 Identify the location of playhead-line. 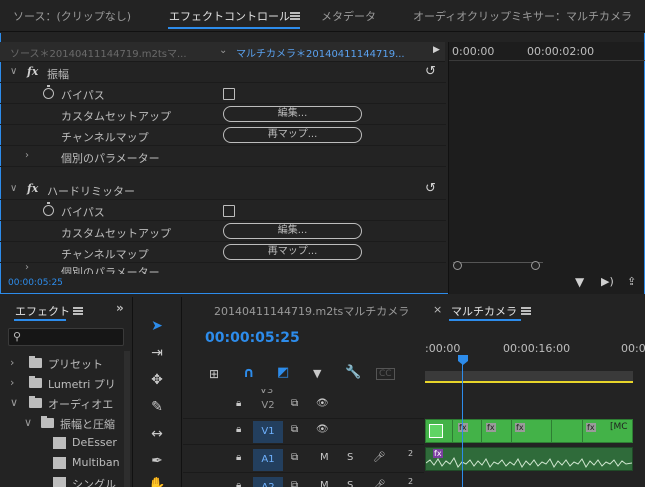
(462, 425).